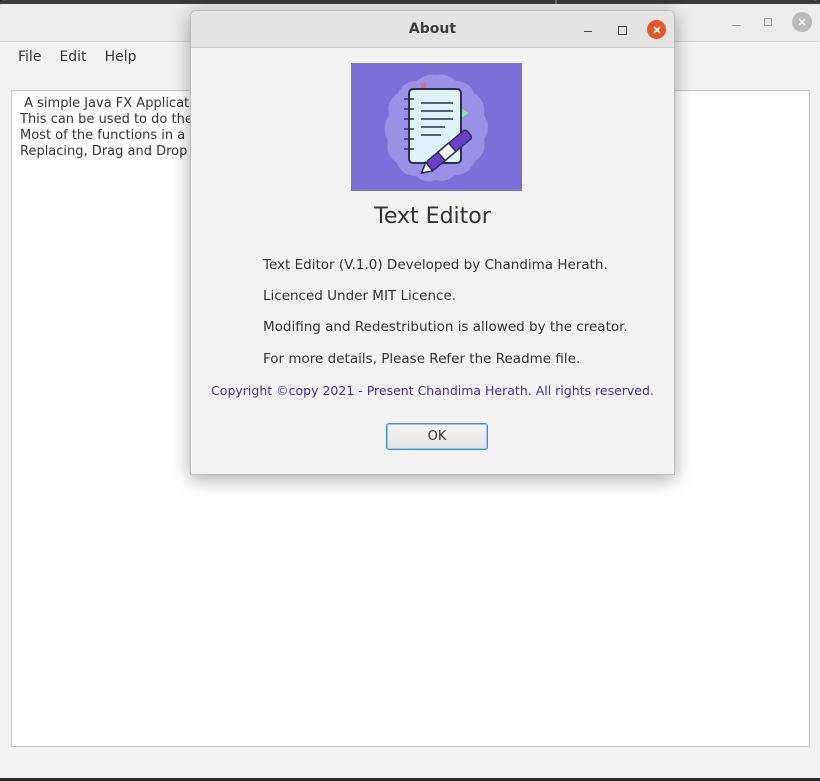  Describe the element at coordinates (360, 296) in the screenshot. I see `licence-text: Licenced Under MIT Licence.` at that location.